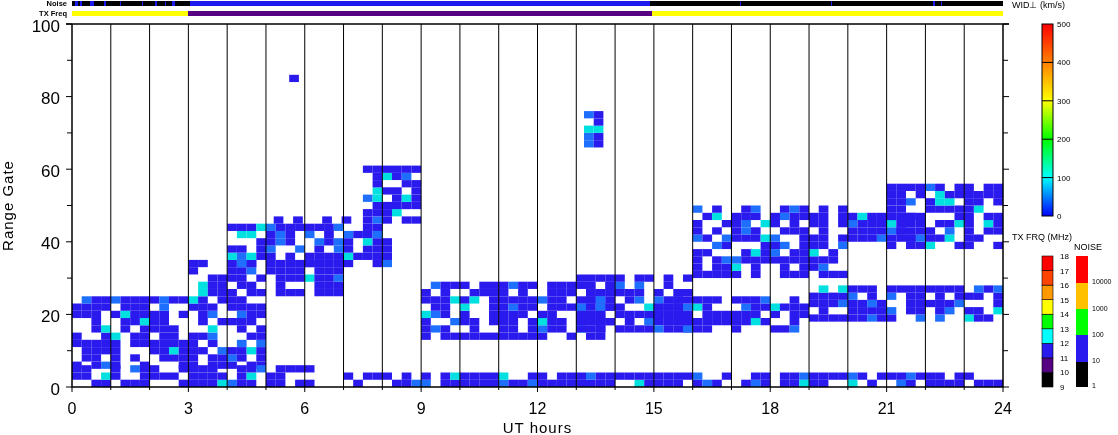  Describe the element at coordinates (1064, 358) in the screenshot. I see `colorbar-label: 11` at that location.